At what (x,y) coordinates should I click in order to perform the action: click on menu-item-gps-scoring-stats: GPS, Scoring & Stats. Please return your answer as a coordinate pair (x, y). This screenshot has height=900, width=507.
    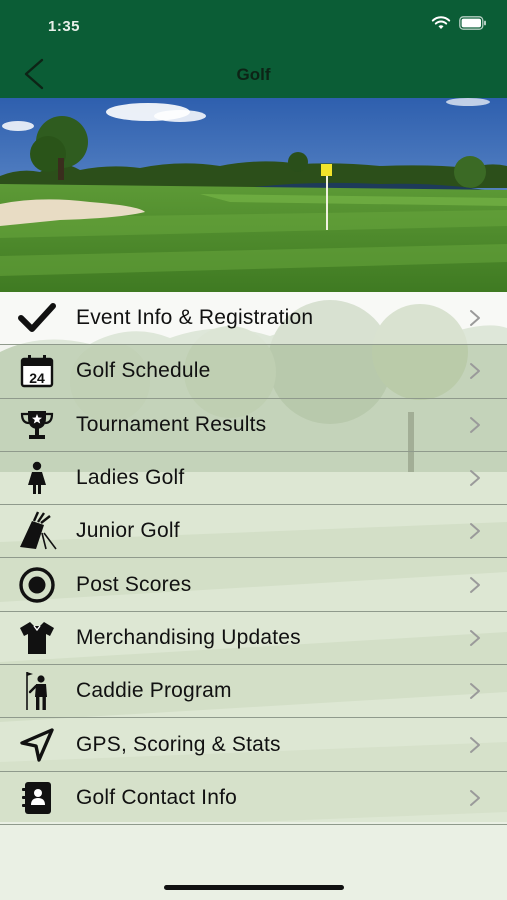
    Looking at the image, I should click on (253, 745).